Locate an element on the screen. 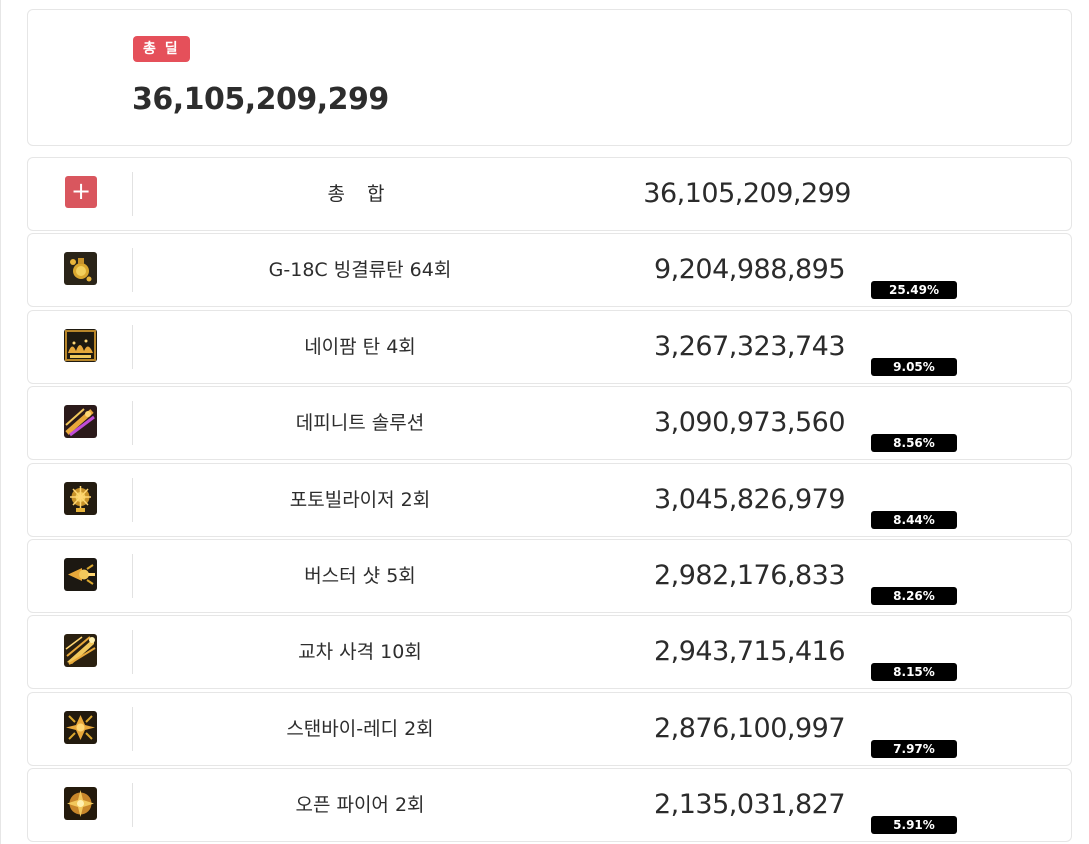 The height and width of the screenshot is (844, 1089). skill-name: G-18C 빙결류탄 64회 is located at coordinates (360, 270).